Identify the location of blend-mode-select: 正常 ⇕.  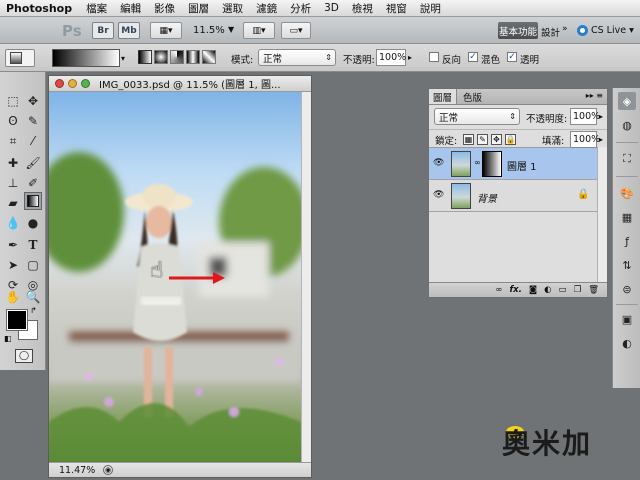
(477, 116).